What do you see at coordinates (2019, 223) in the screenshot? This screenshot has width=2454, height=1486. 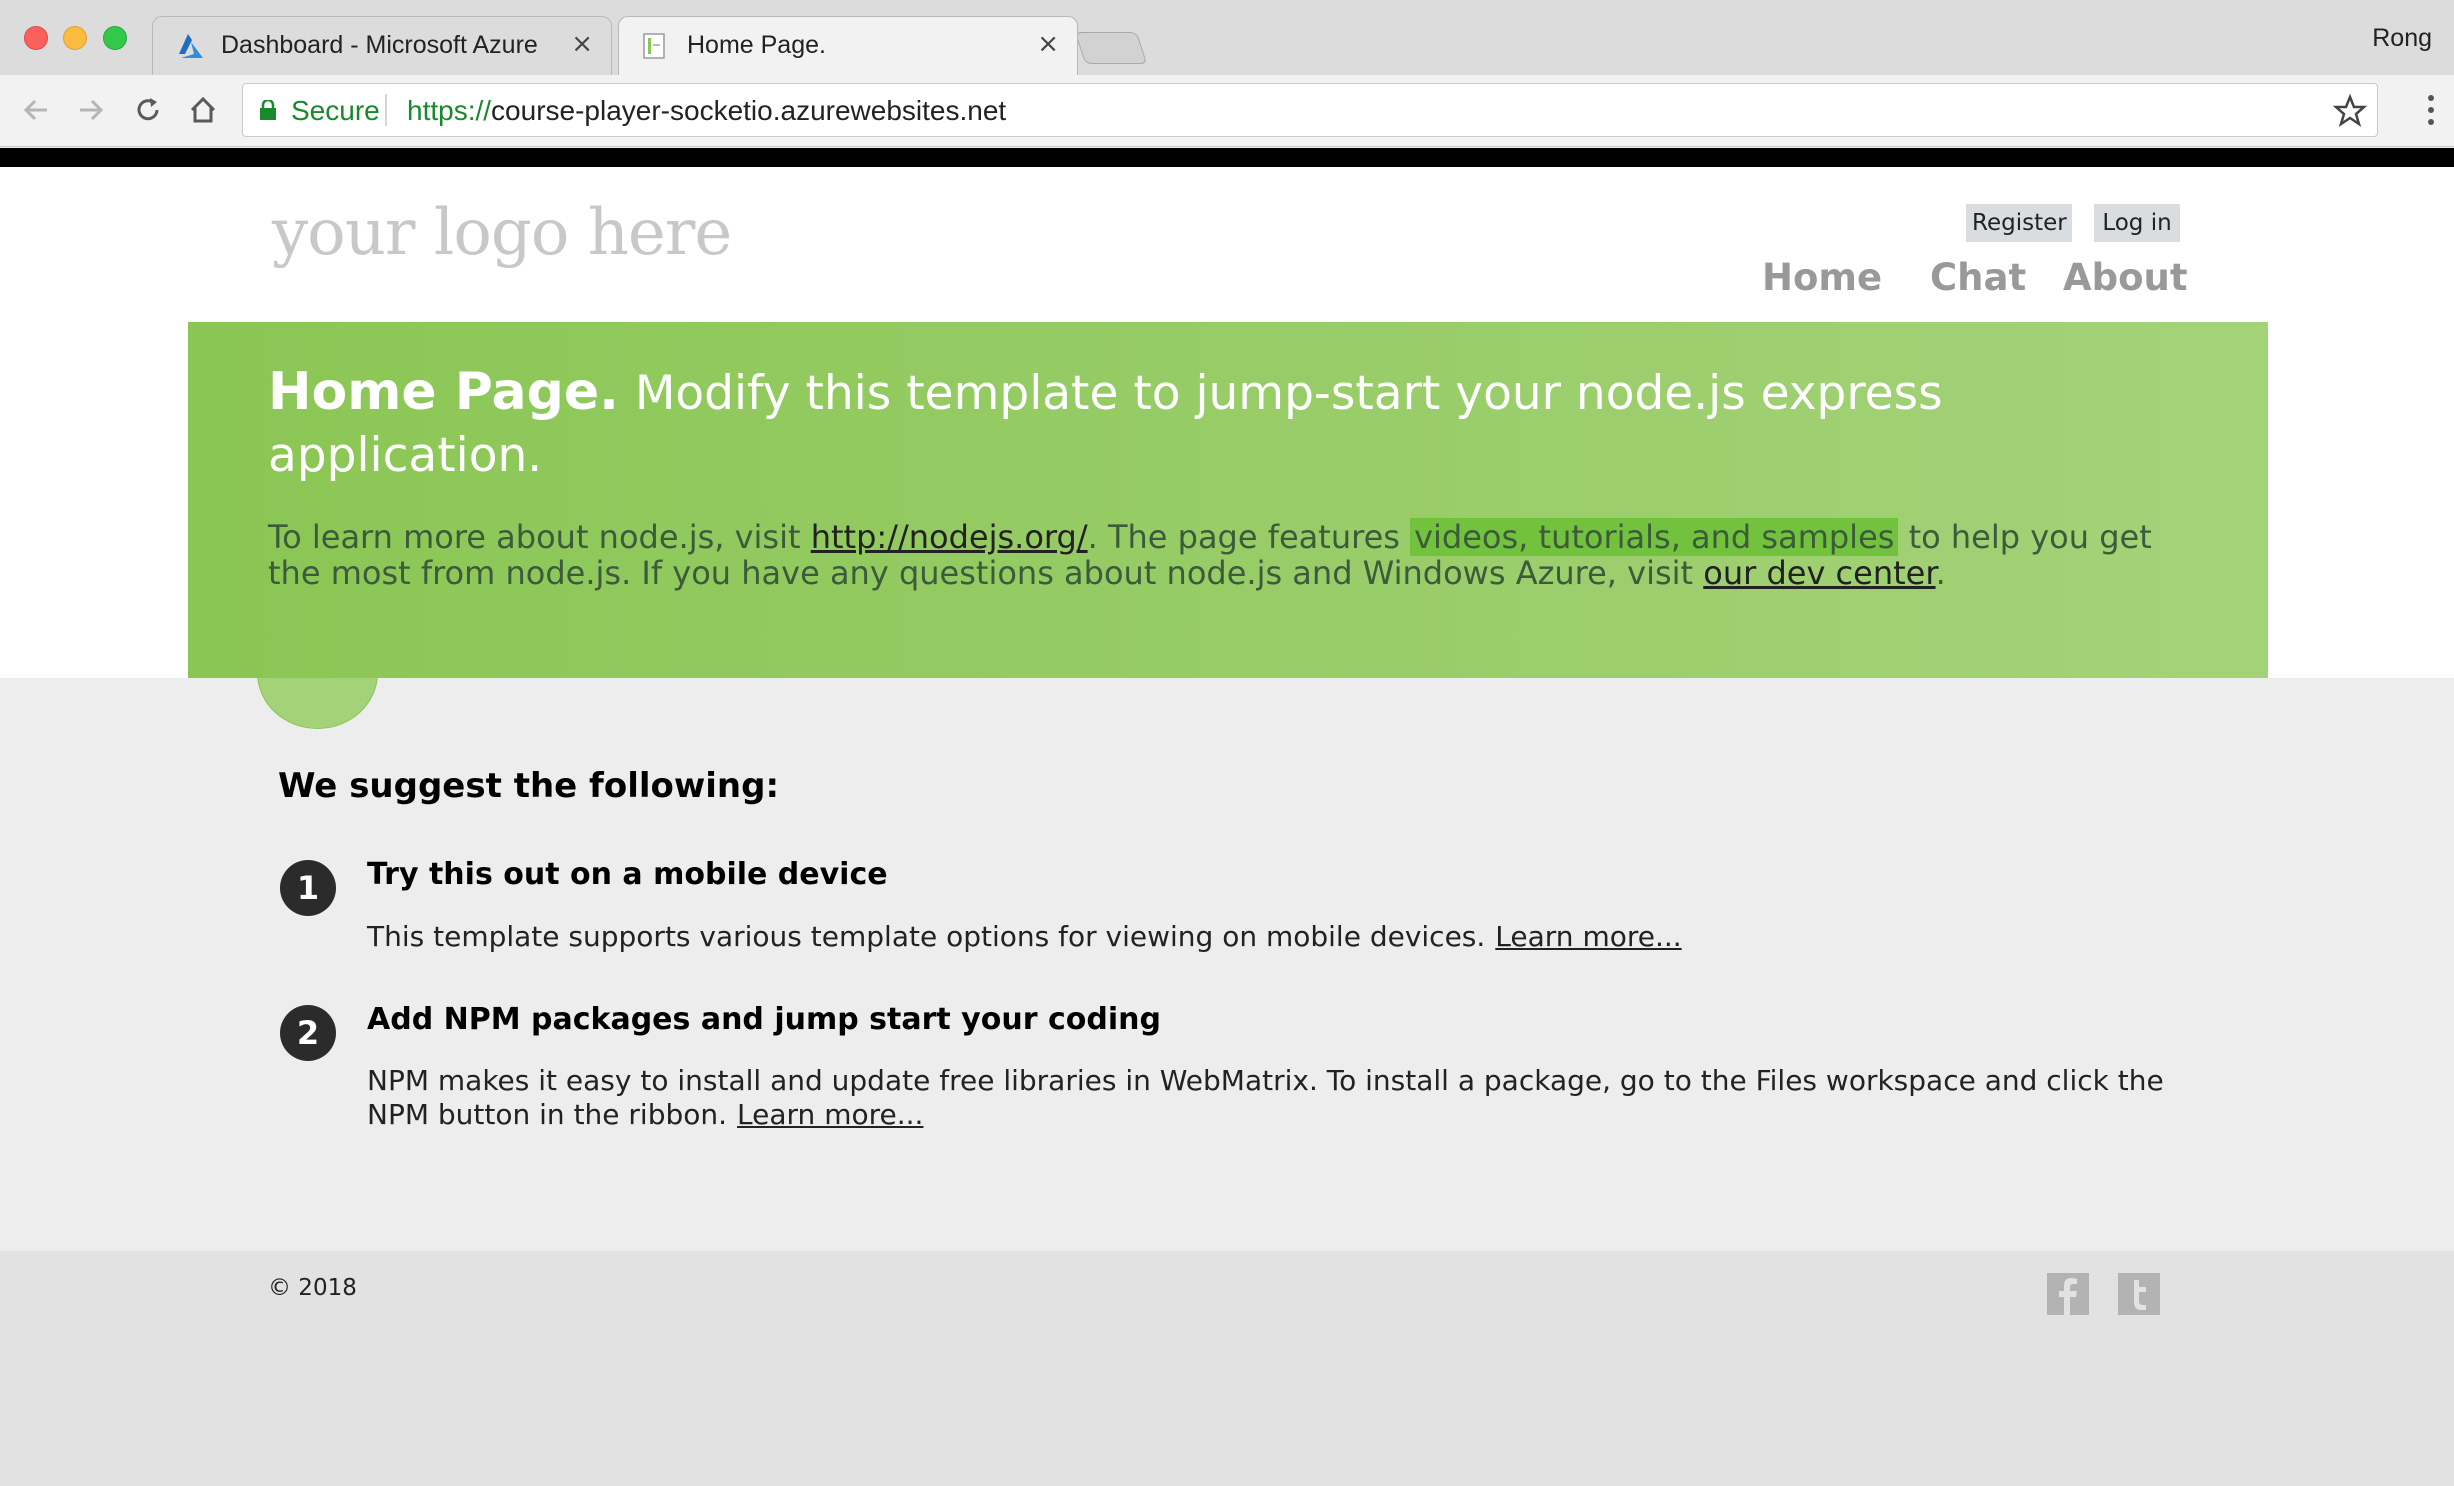 I see `register-link: Register` at bounding box center [2019, 223].